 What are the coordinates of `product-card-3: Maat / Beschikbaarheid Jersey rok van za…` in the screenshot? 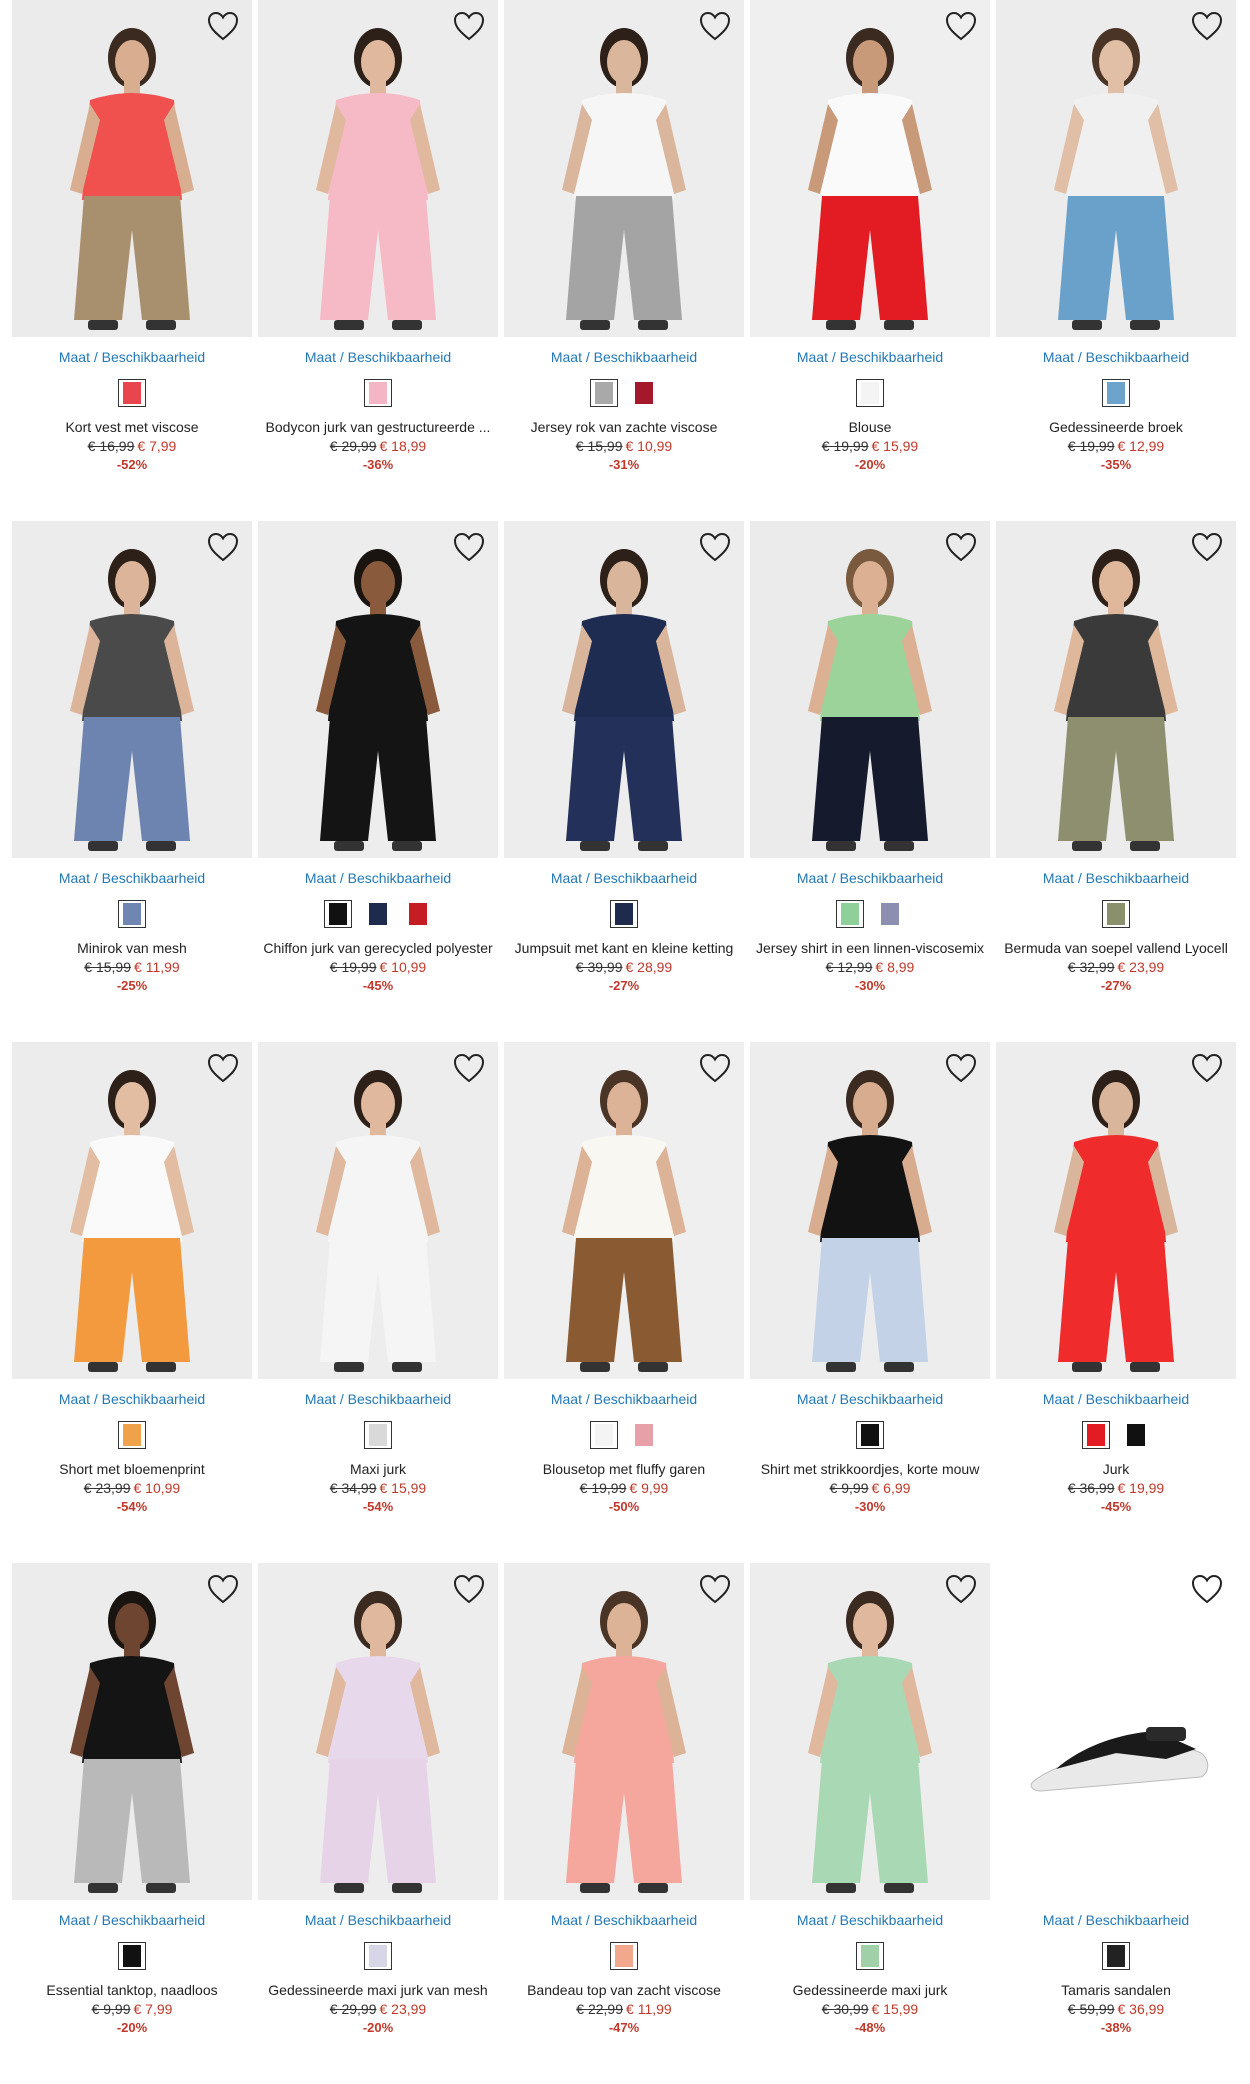 It's located at (624, 260).